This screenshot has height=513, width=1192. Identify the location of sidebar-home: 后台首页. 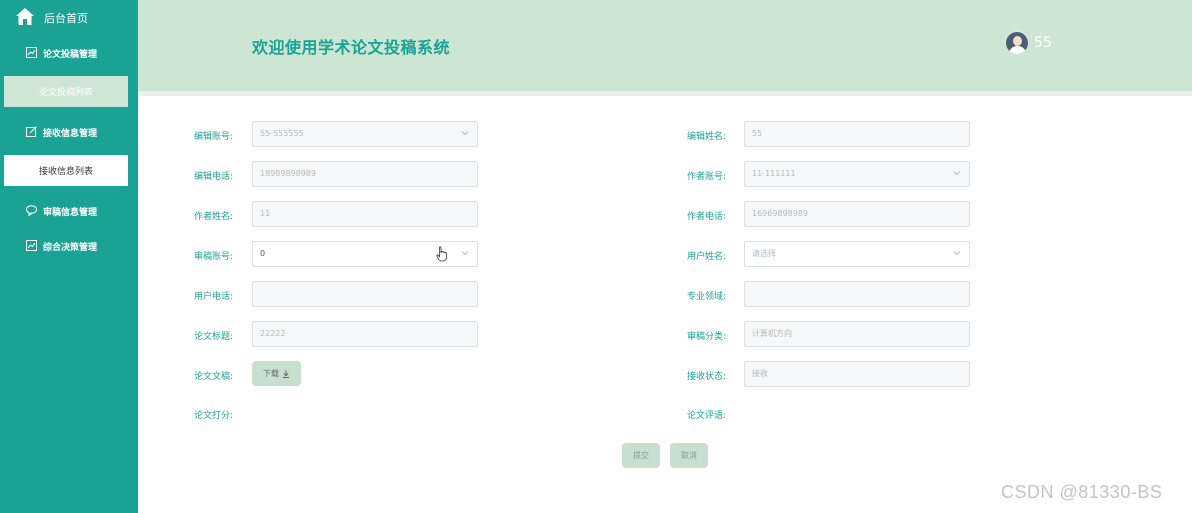
(69, 17).